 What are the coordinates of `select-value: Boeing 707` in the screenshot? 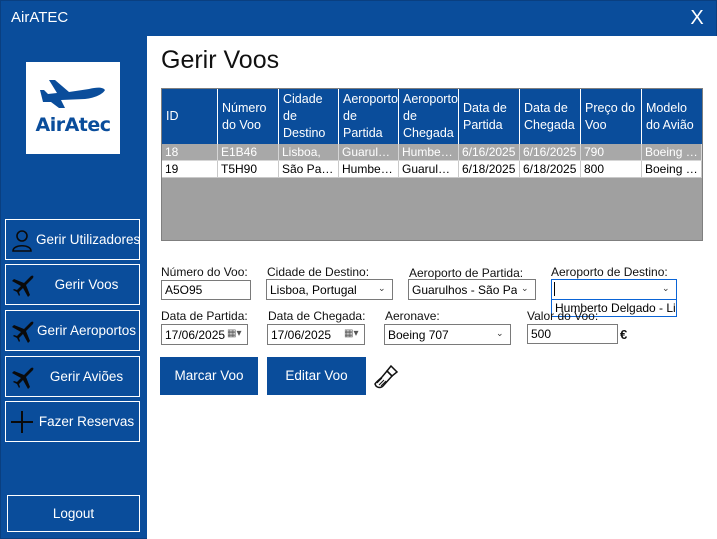 It's located at (418, 335).